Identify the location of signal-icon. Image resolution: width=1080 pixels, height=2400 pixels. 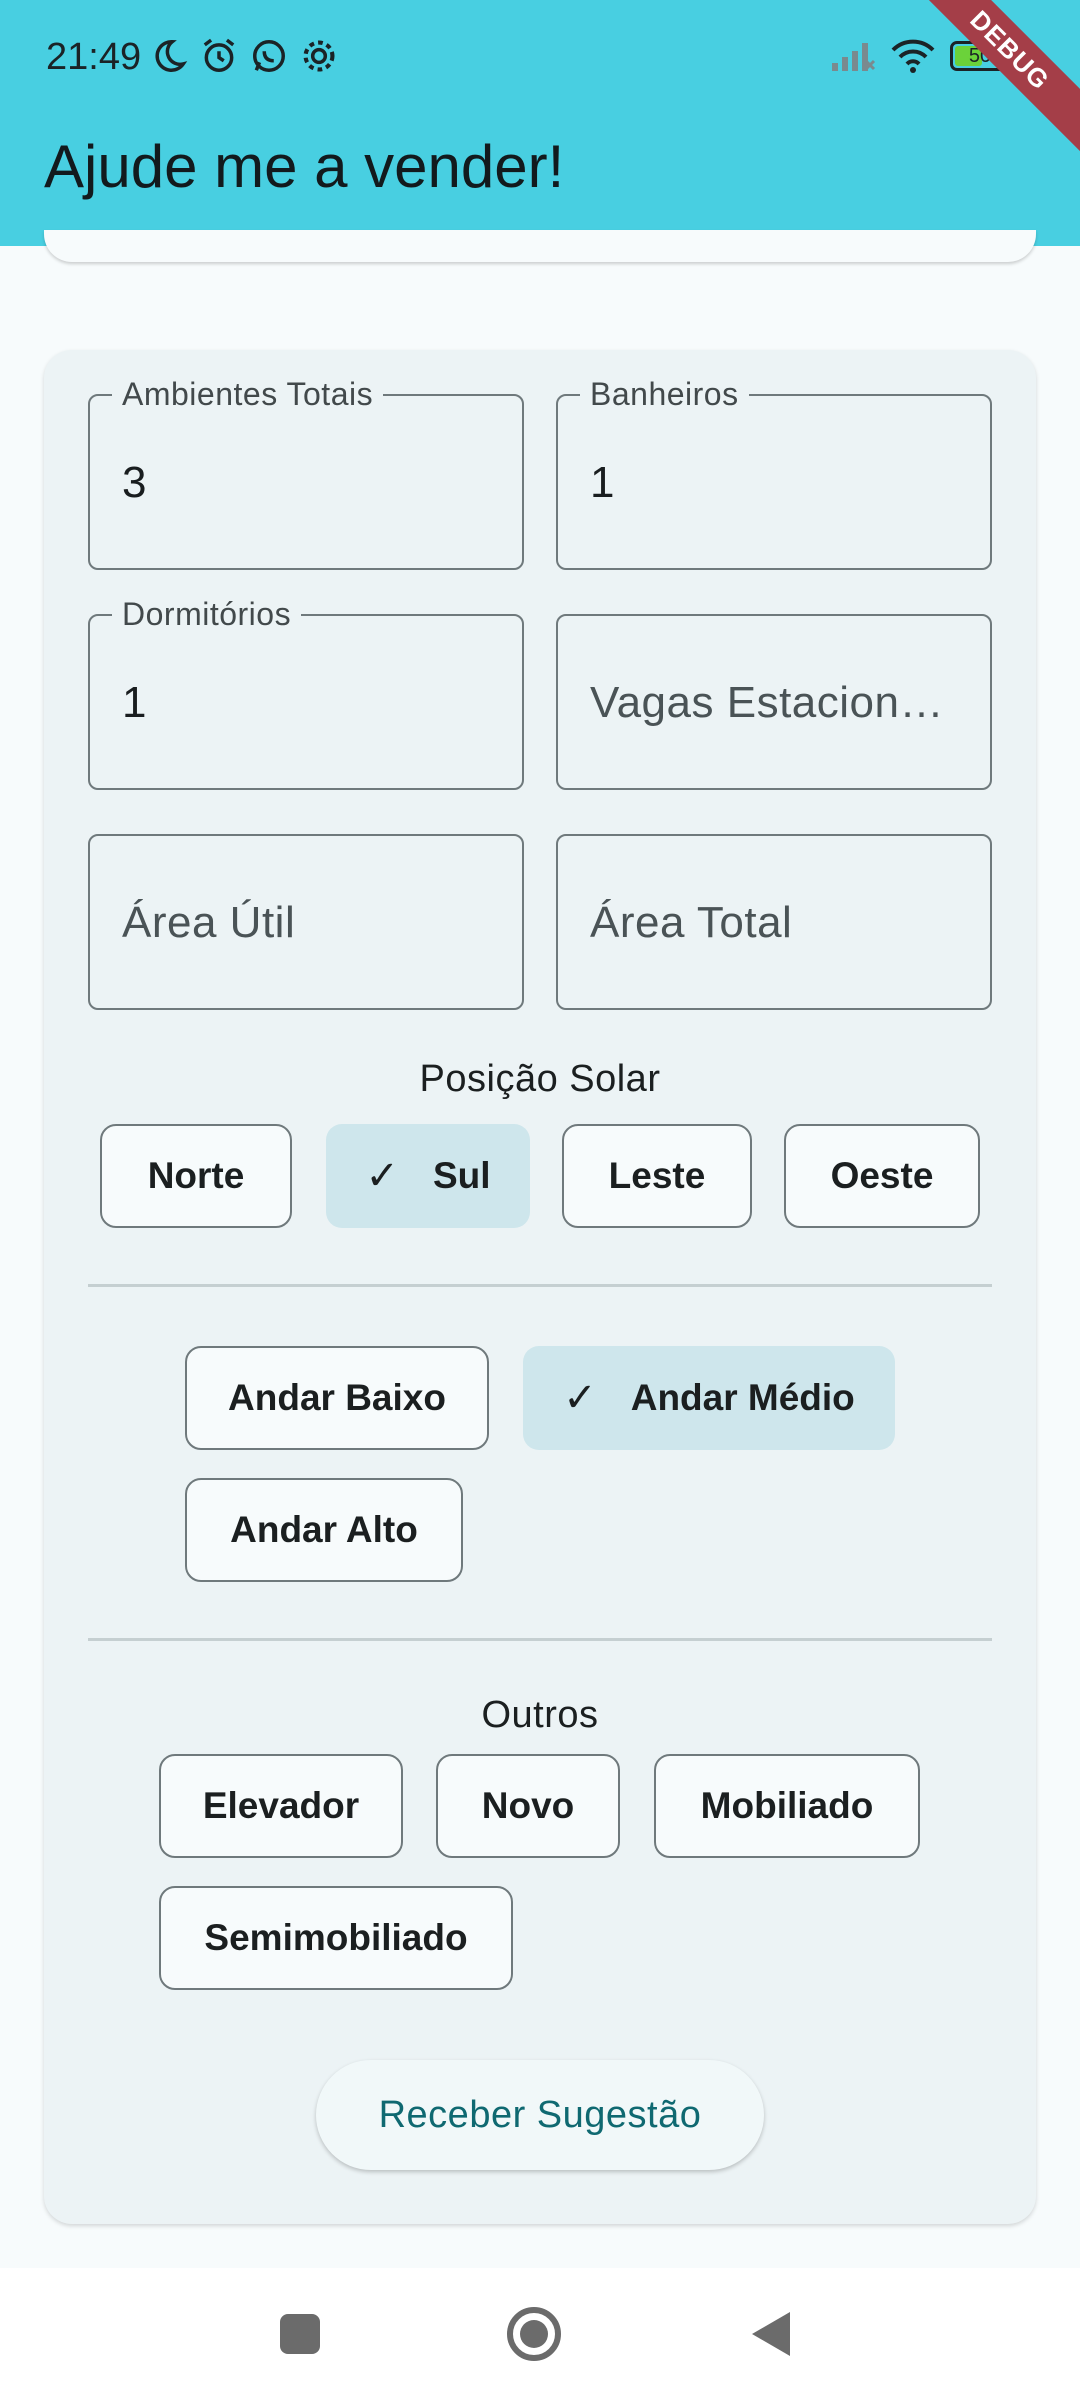
(854, 57).